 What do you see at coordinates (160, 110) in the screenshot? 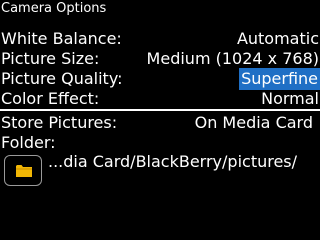
I see `section-divider` at bounding box center [160, 110].